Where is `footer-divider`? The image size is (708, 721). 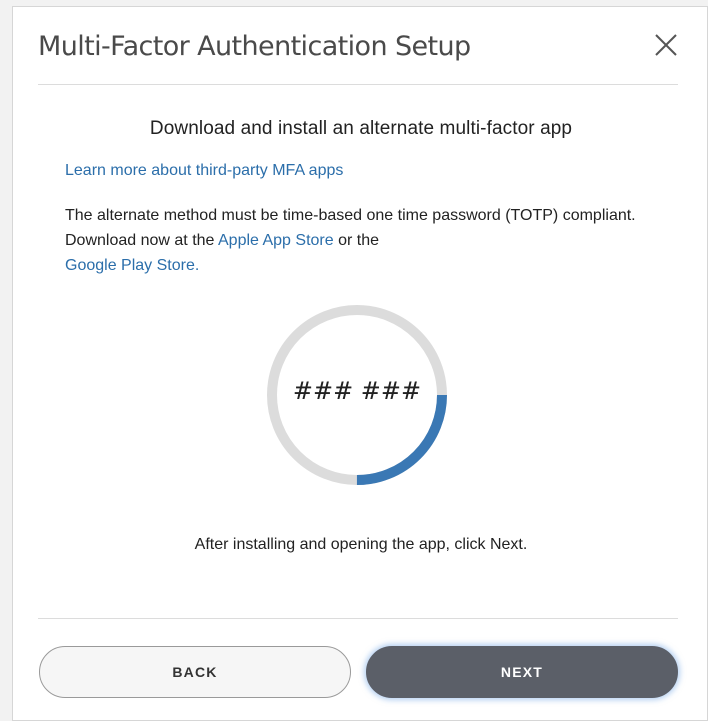 footer-divider is located at coordinates (358, 618).